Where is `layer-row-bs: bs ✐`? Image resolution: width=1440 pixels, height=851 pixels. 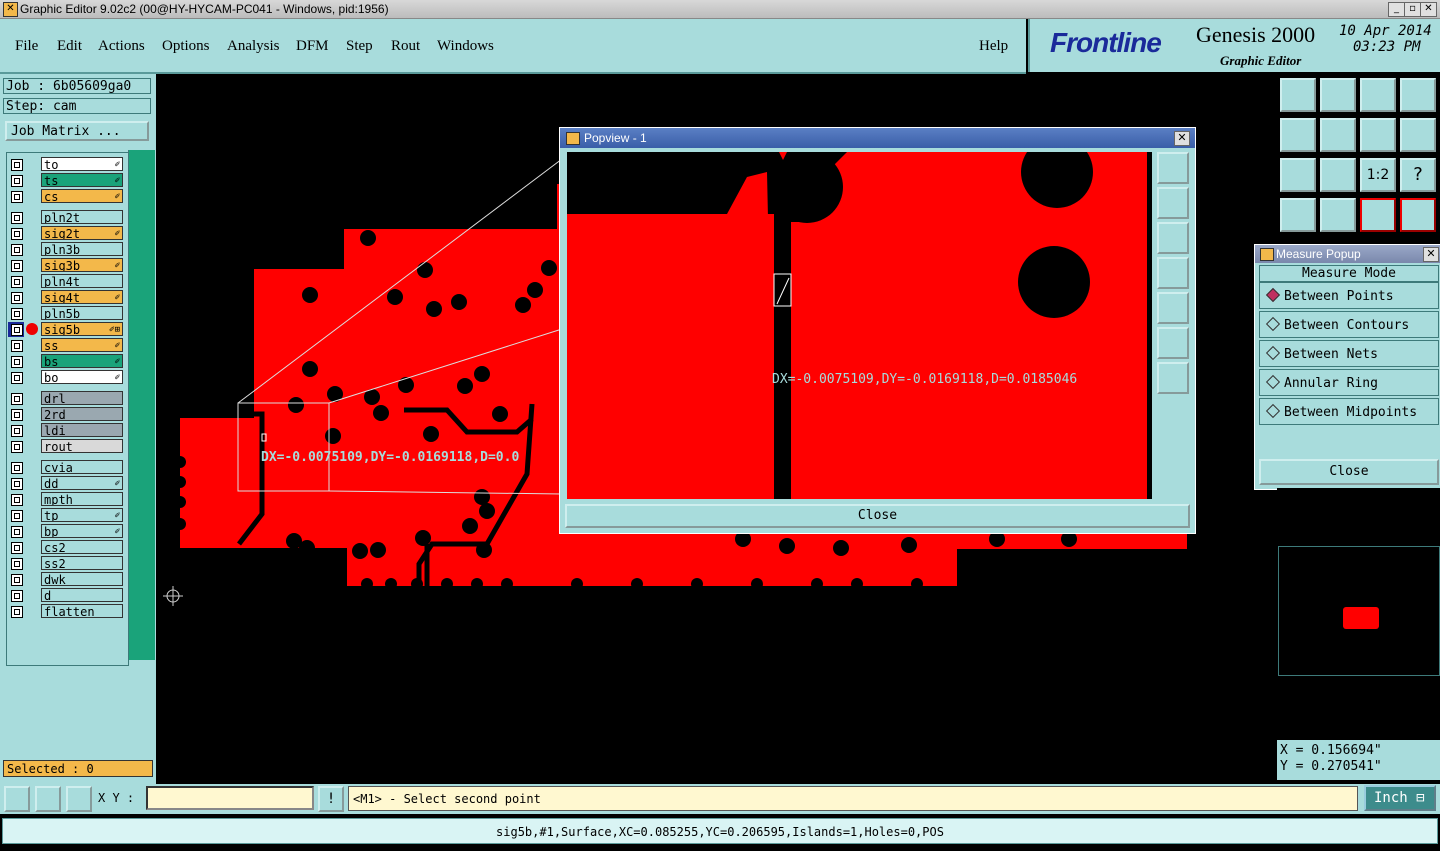
layer-row-bs: bs ✐ is located at coordinates (67, 362).